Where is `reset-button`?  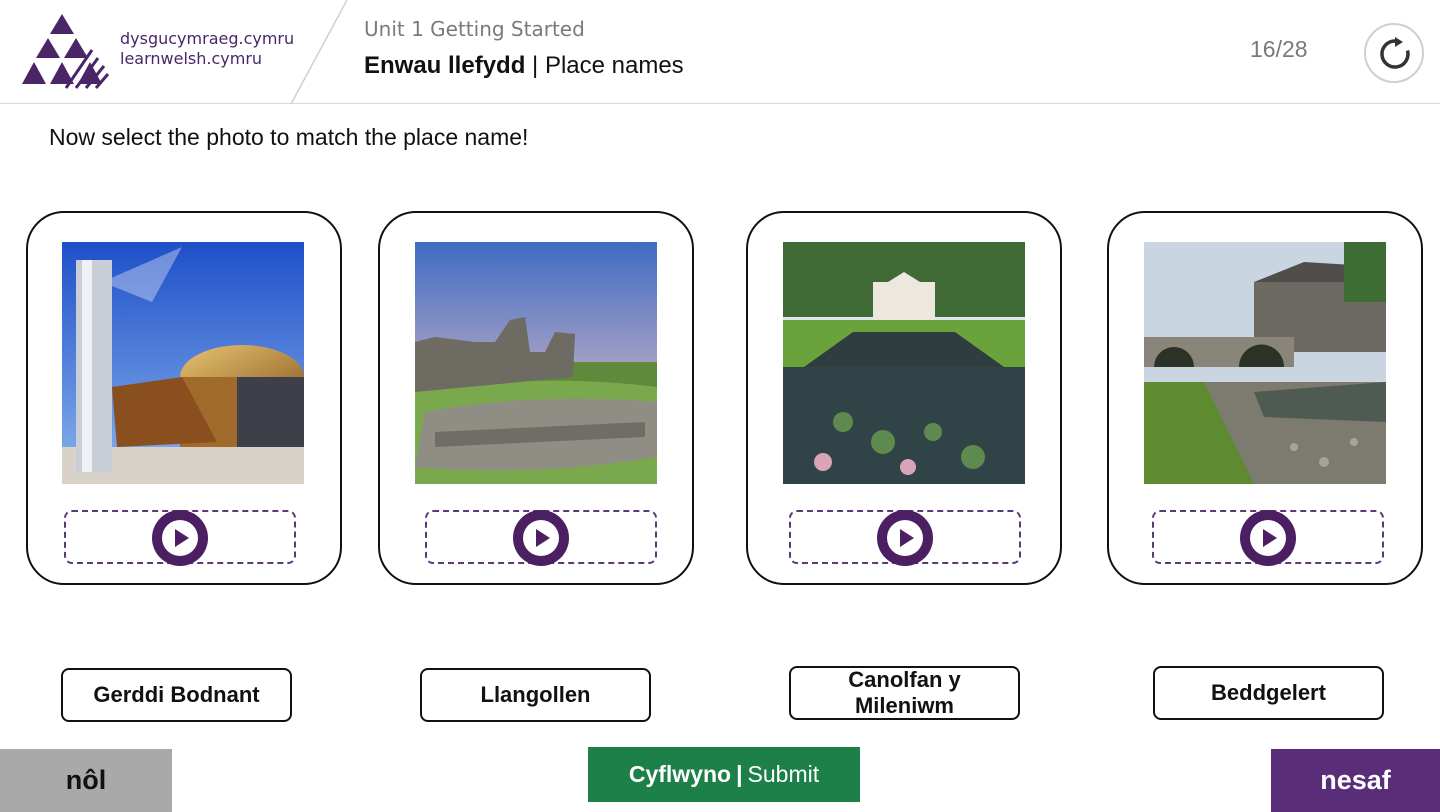 reset-button is located at coordinates (1394, 53).